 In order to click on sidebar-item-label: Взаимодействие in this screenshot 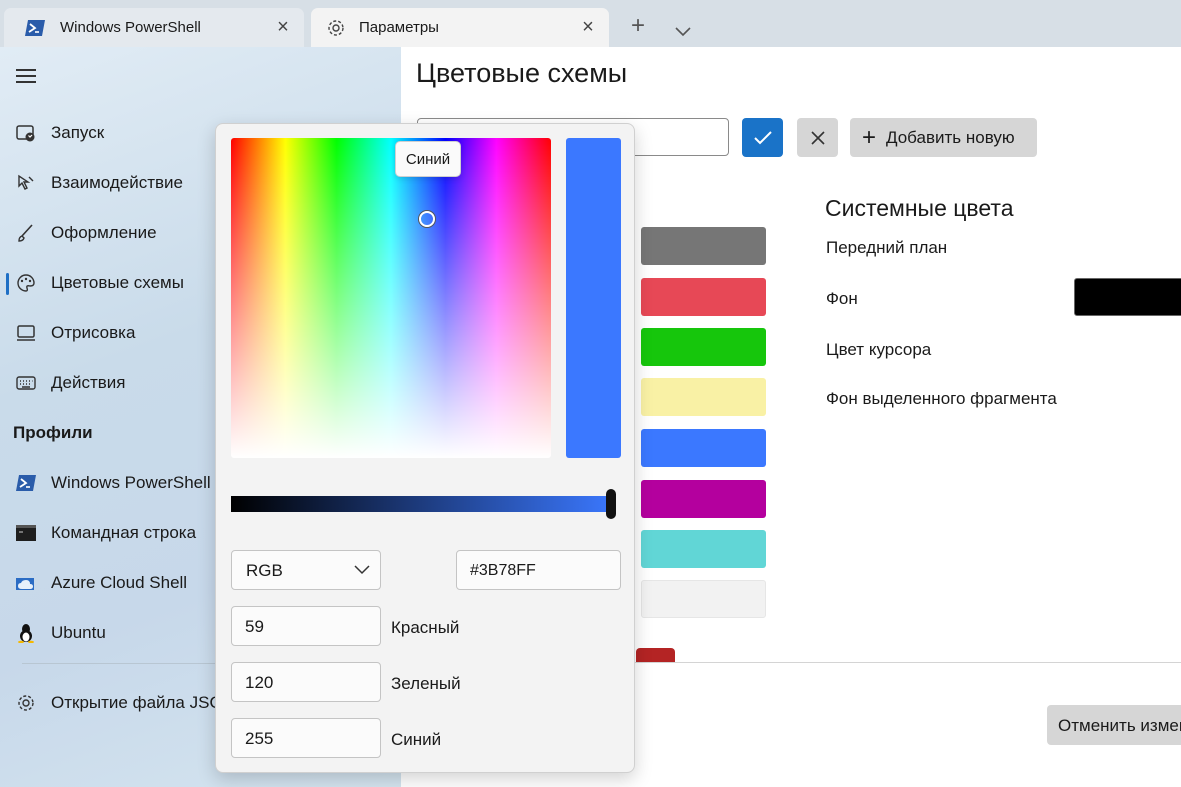, I will do `click(117, 182)`.